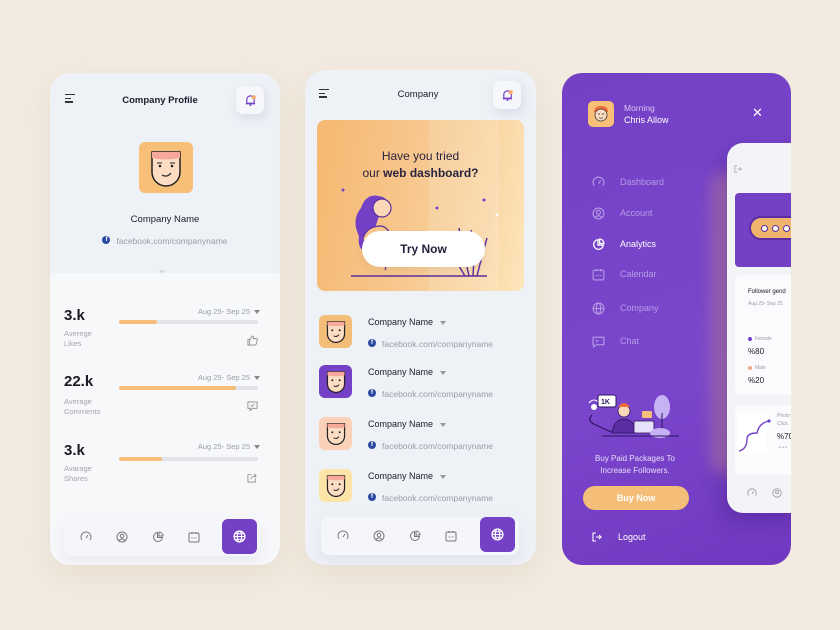 This screenshot has height=630, width=840. I want to click on comment-icon, so click(252, 406).